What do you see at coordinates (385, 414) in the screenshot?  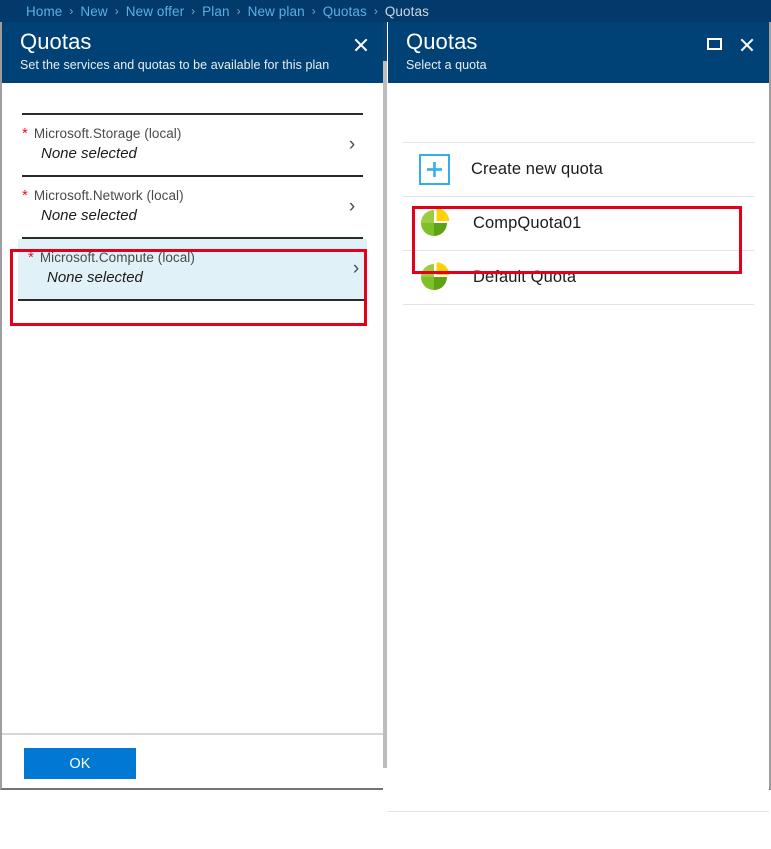 I see `blade-splitter` at bounding box center [385, 414].